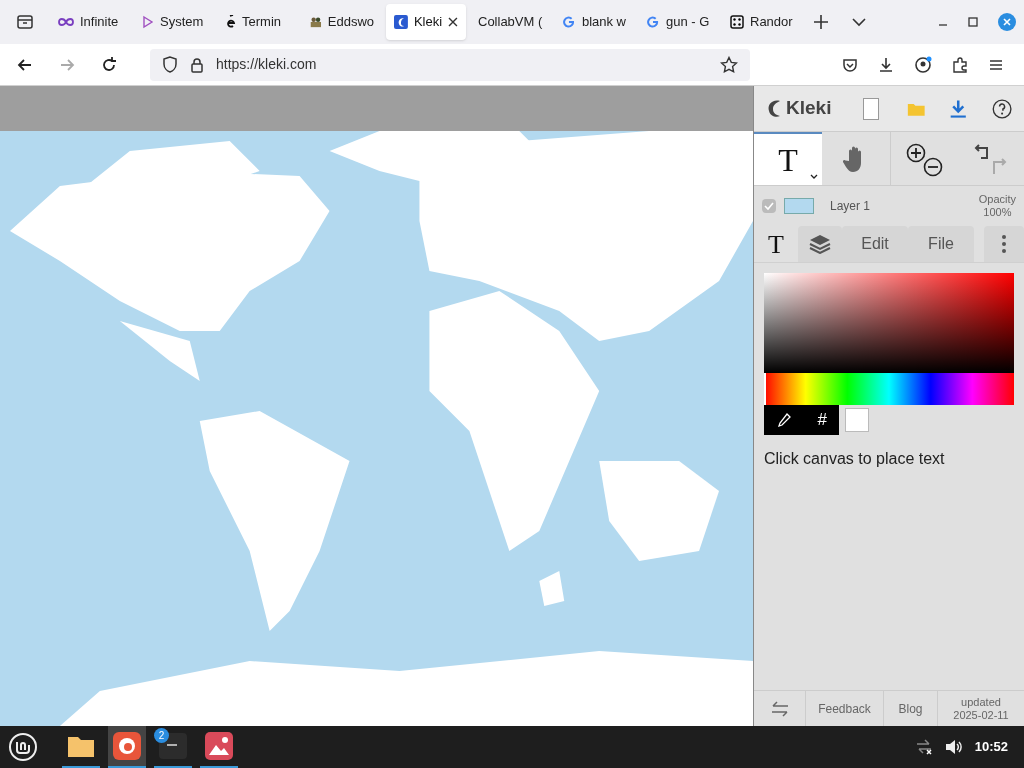 This screenshot has height=768, width=1024. What do you see at coordinates (161, 735) in the screenshot?
I see `notification-badge: 2` at bounding box center [161, 735].